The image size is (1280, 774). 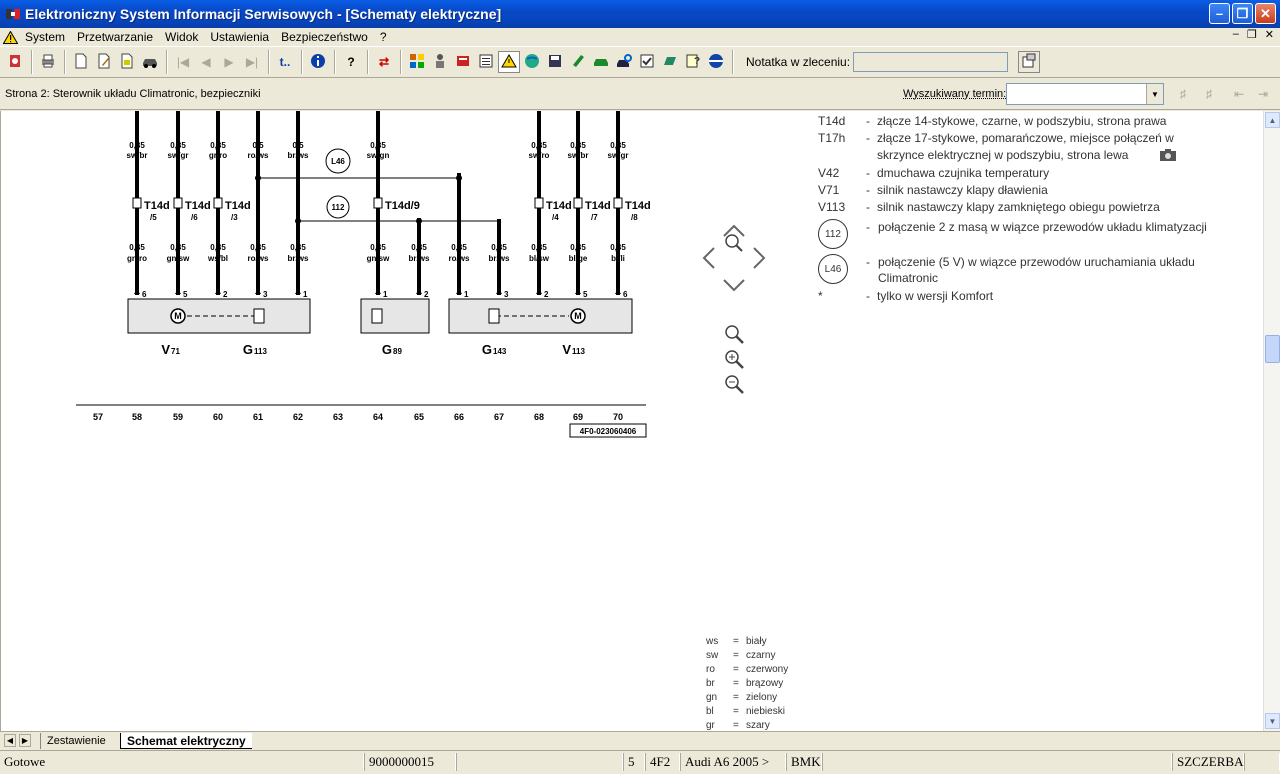 I want to click on connector-symbol, so click(x=218, y=203).